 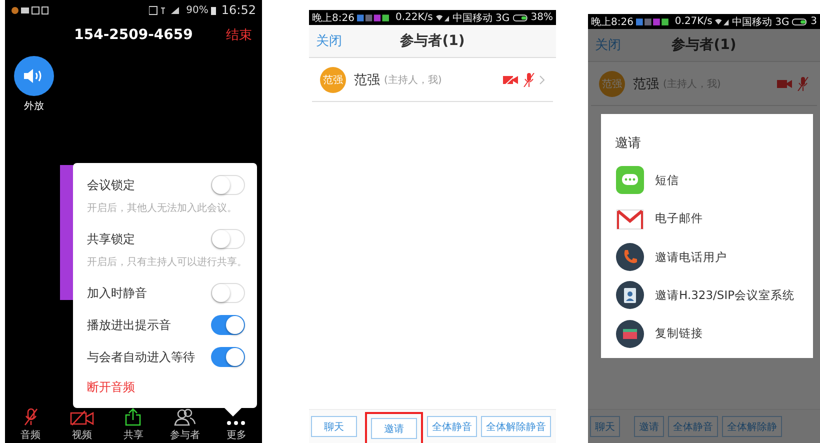 What do you see at coordinates (725, 295) in the screenshot?
I see `invite-option: 邀请H.323/SIP会议室系统` at bounding box center [725, 295].